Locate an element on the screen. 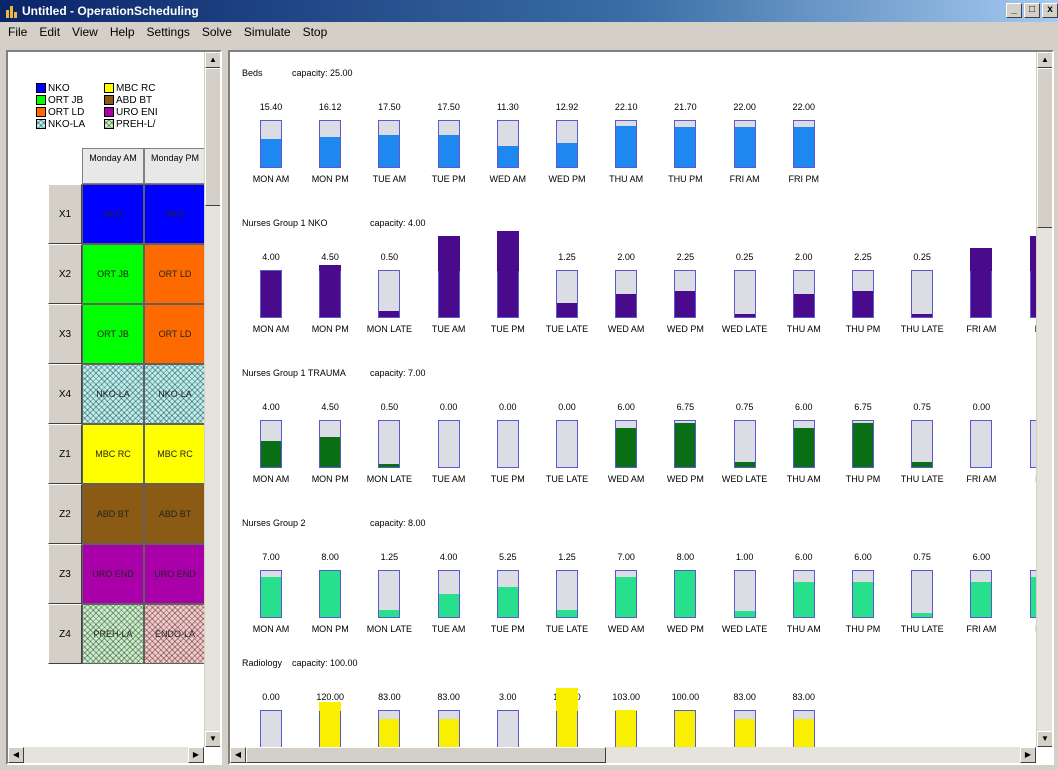 Image resolution: width=1058 pixels, height=770 pixels. legend-label: ORT JB is located at coordinates (66, 100).